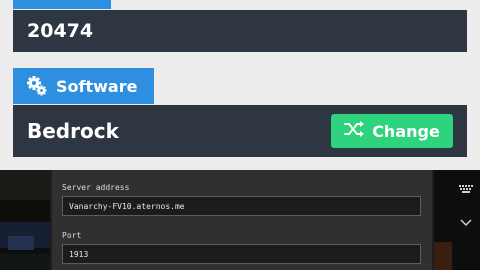 This screenshot has height=270, width=480. What do you see at coordinates (96, 187) in the screenshot?
I see `server-address-label: Server address` at bounding box center [96, 187].